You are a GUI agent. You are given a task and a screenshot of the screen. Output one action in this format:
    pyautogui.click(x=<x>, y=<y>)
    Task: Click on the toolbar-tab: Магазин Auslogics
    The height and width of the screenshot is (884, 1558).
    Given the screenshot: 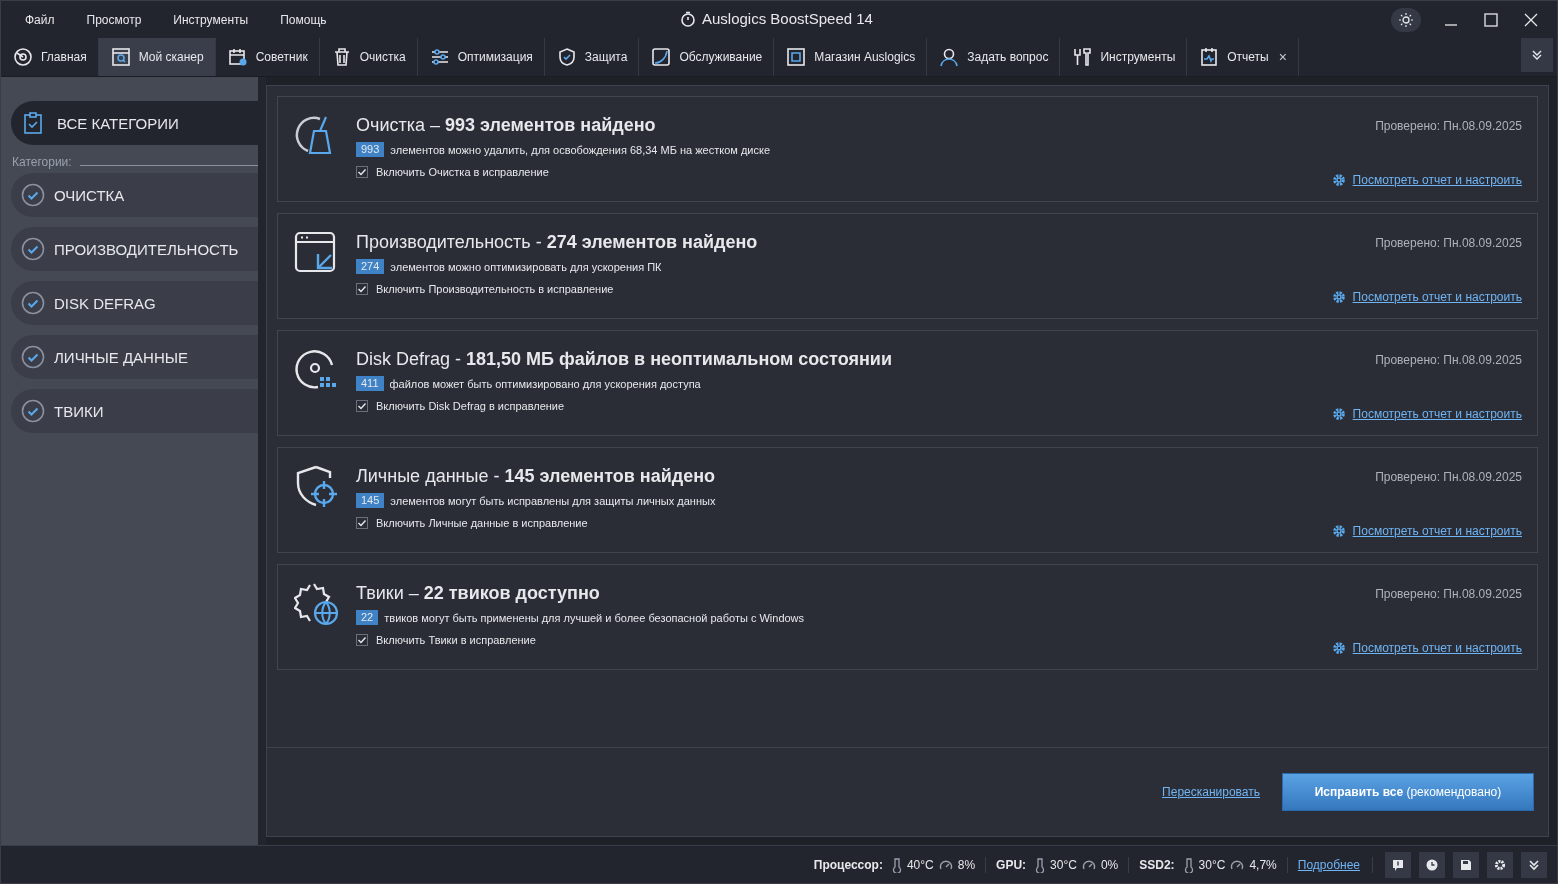 What is the action you would take?
    pyautogui.click(x=851, y=57)
    